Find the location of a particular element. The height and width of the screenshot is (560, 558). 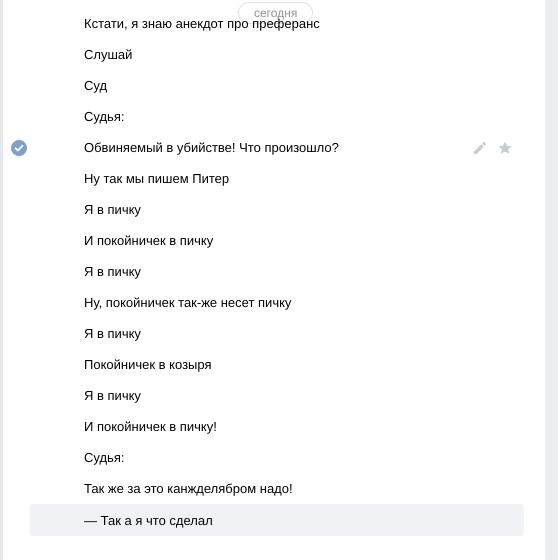

message-text: Обвиняемый в убийстве! Что произошло? is located at coordinates (211, 147).